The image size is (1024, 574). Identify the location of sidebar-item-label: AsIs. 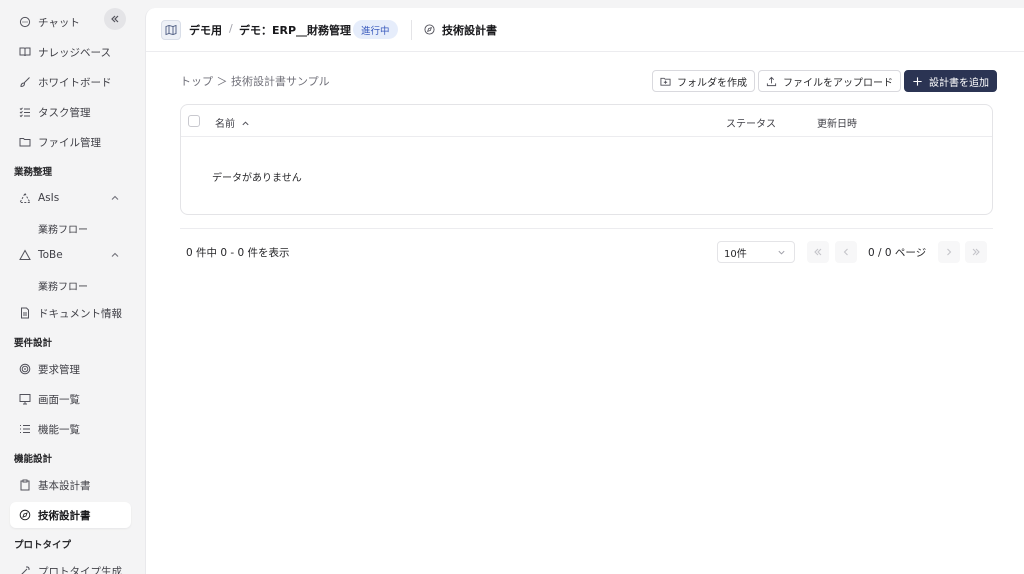
(49, 198).